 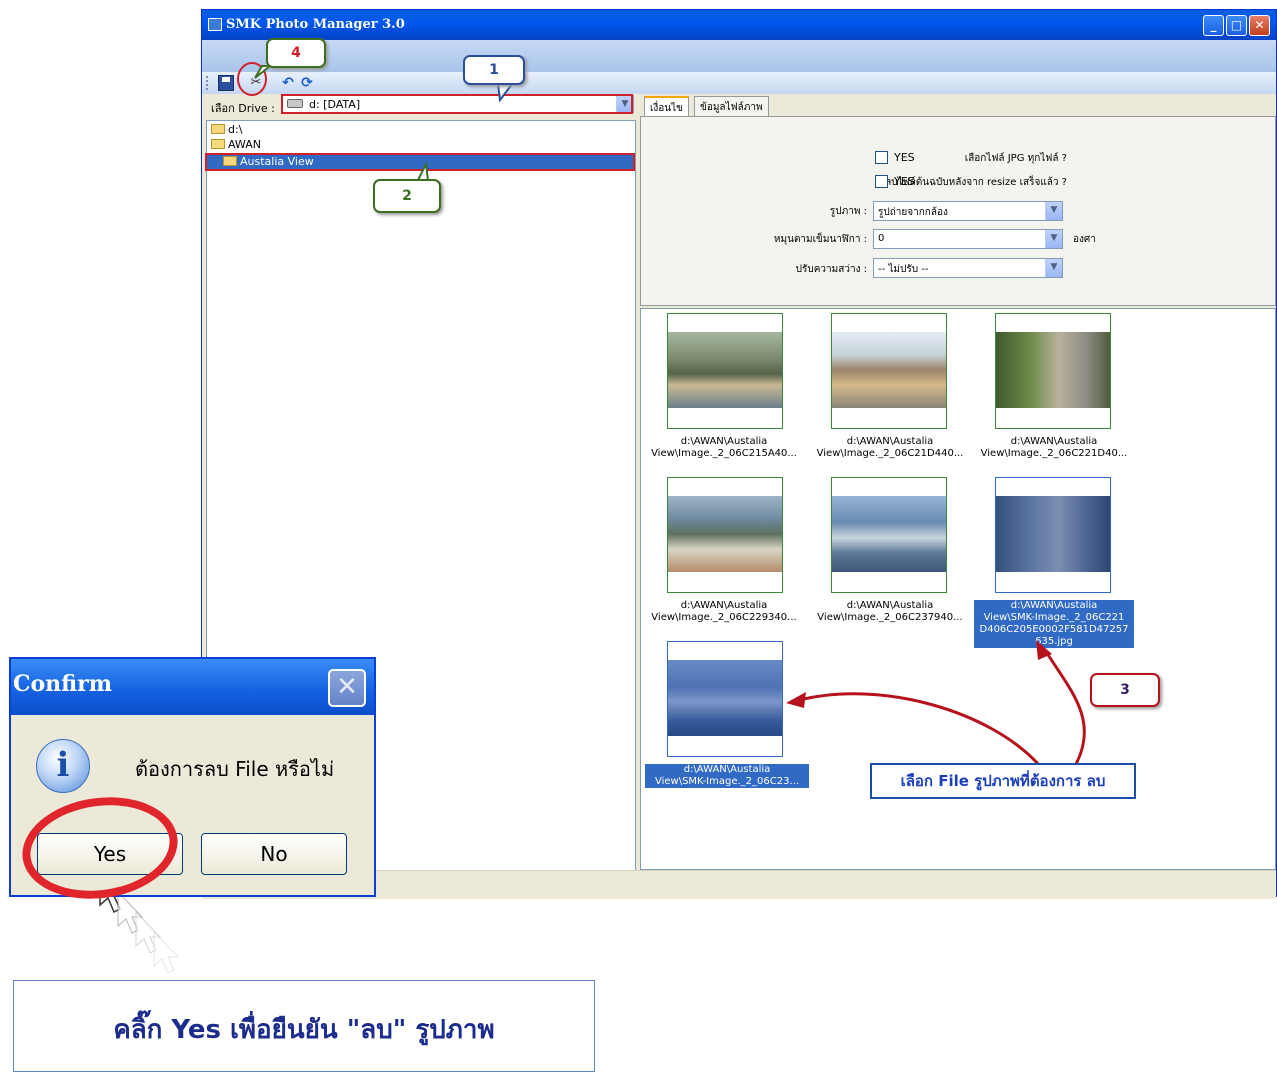 What do you see at coordinates (731, 106) in the screenshot?
I see `tab-file-info: ข้อมูลไฟล์ภาพ` at bounding box center [731, 106].